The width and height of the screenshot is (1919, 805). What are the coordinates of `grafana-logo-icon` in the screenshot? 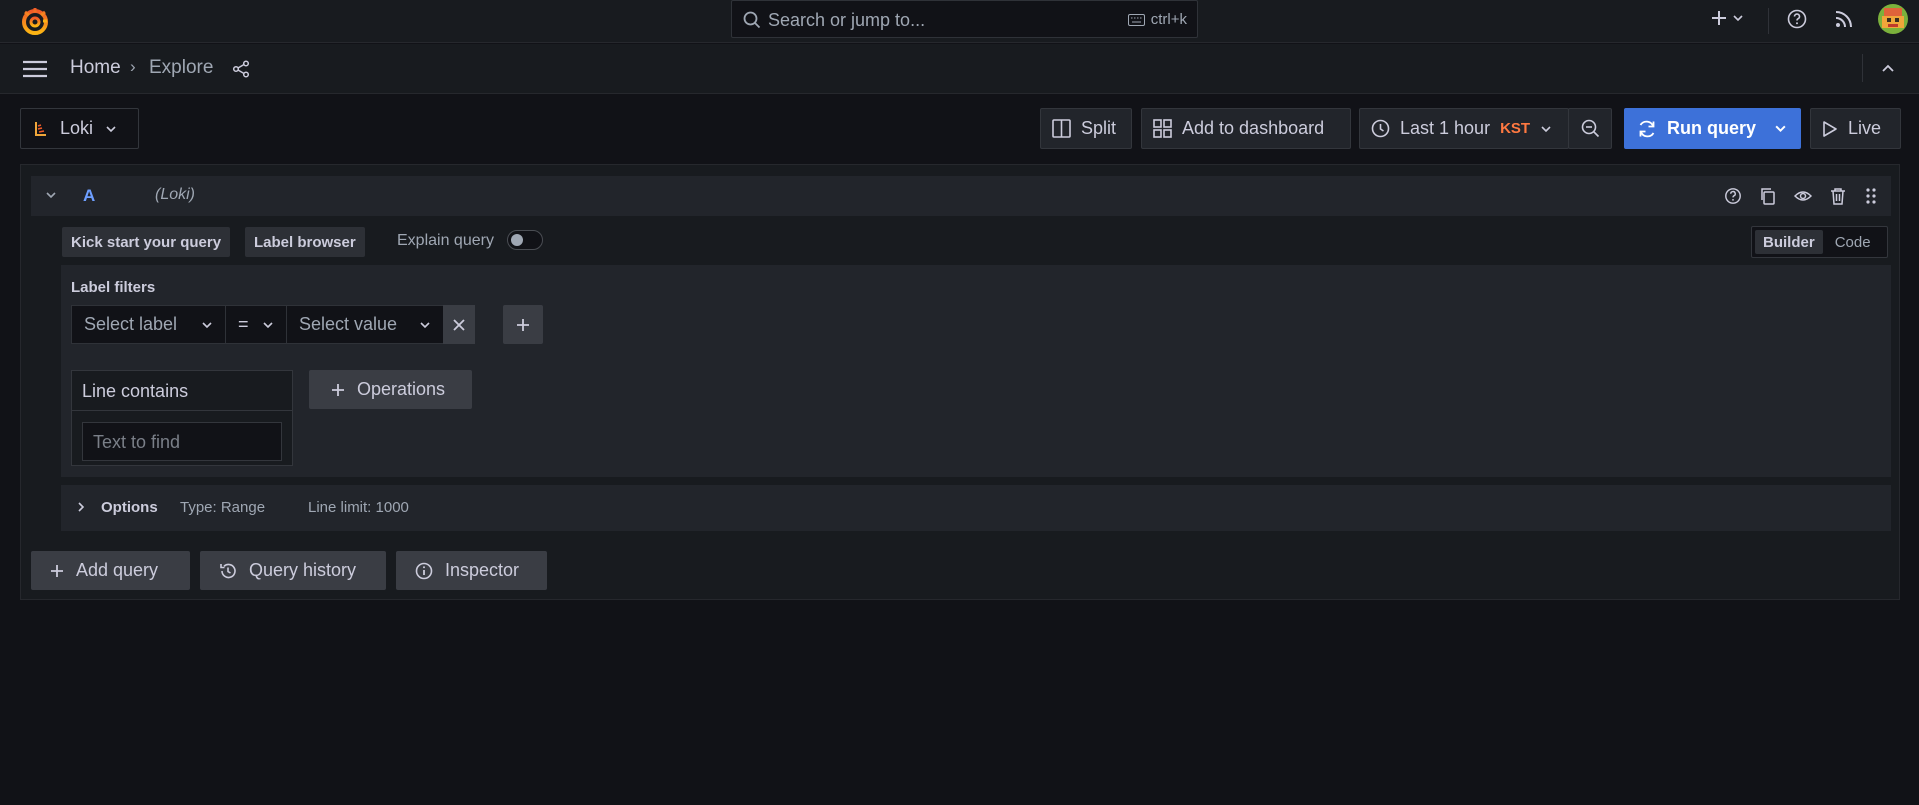 It's located at (35, 21).